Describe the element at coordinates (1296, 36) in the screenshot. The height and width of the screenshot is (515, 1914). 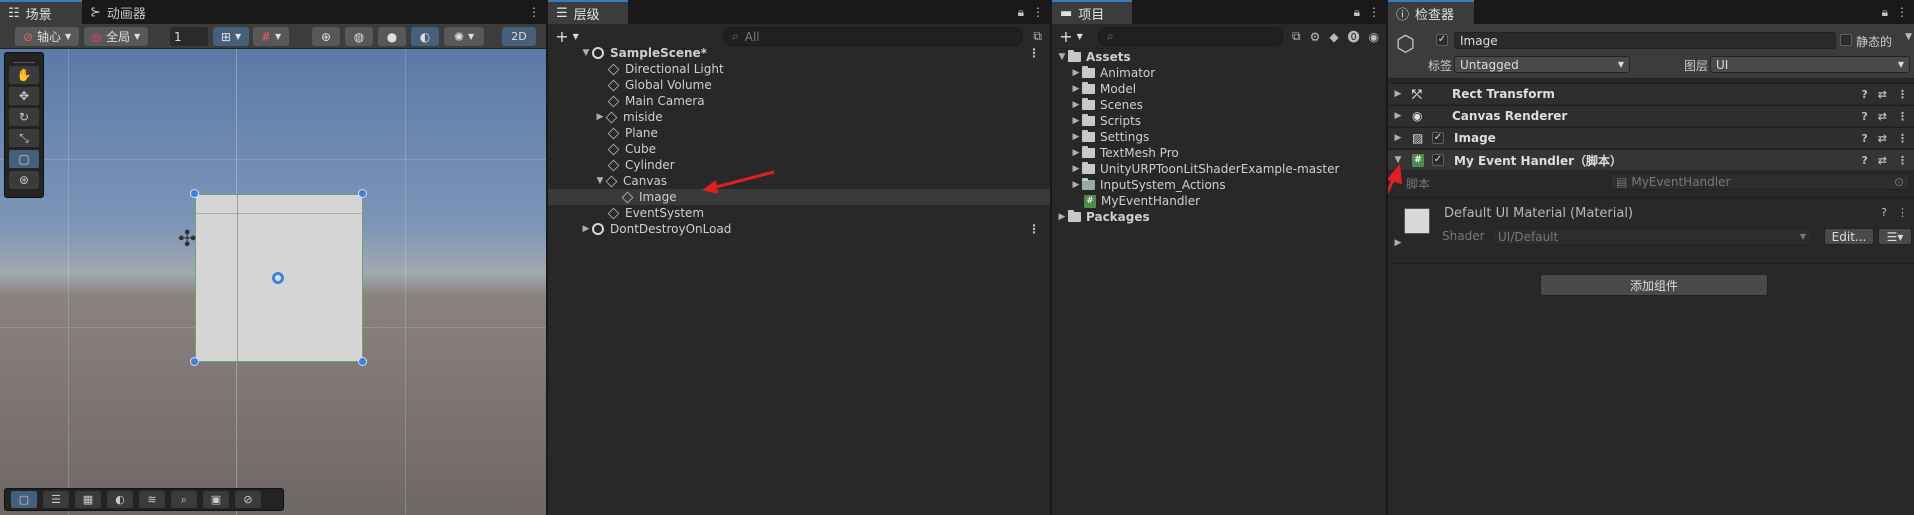
I see `search-by-type-icon: ⧉` at that location.